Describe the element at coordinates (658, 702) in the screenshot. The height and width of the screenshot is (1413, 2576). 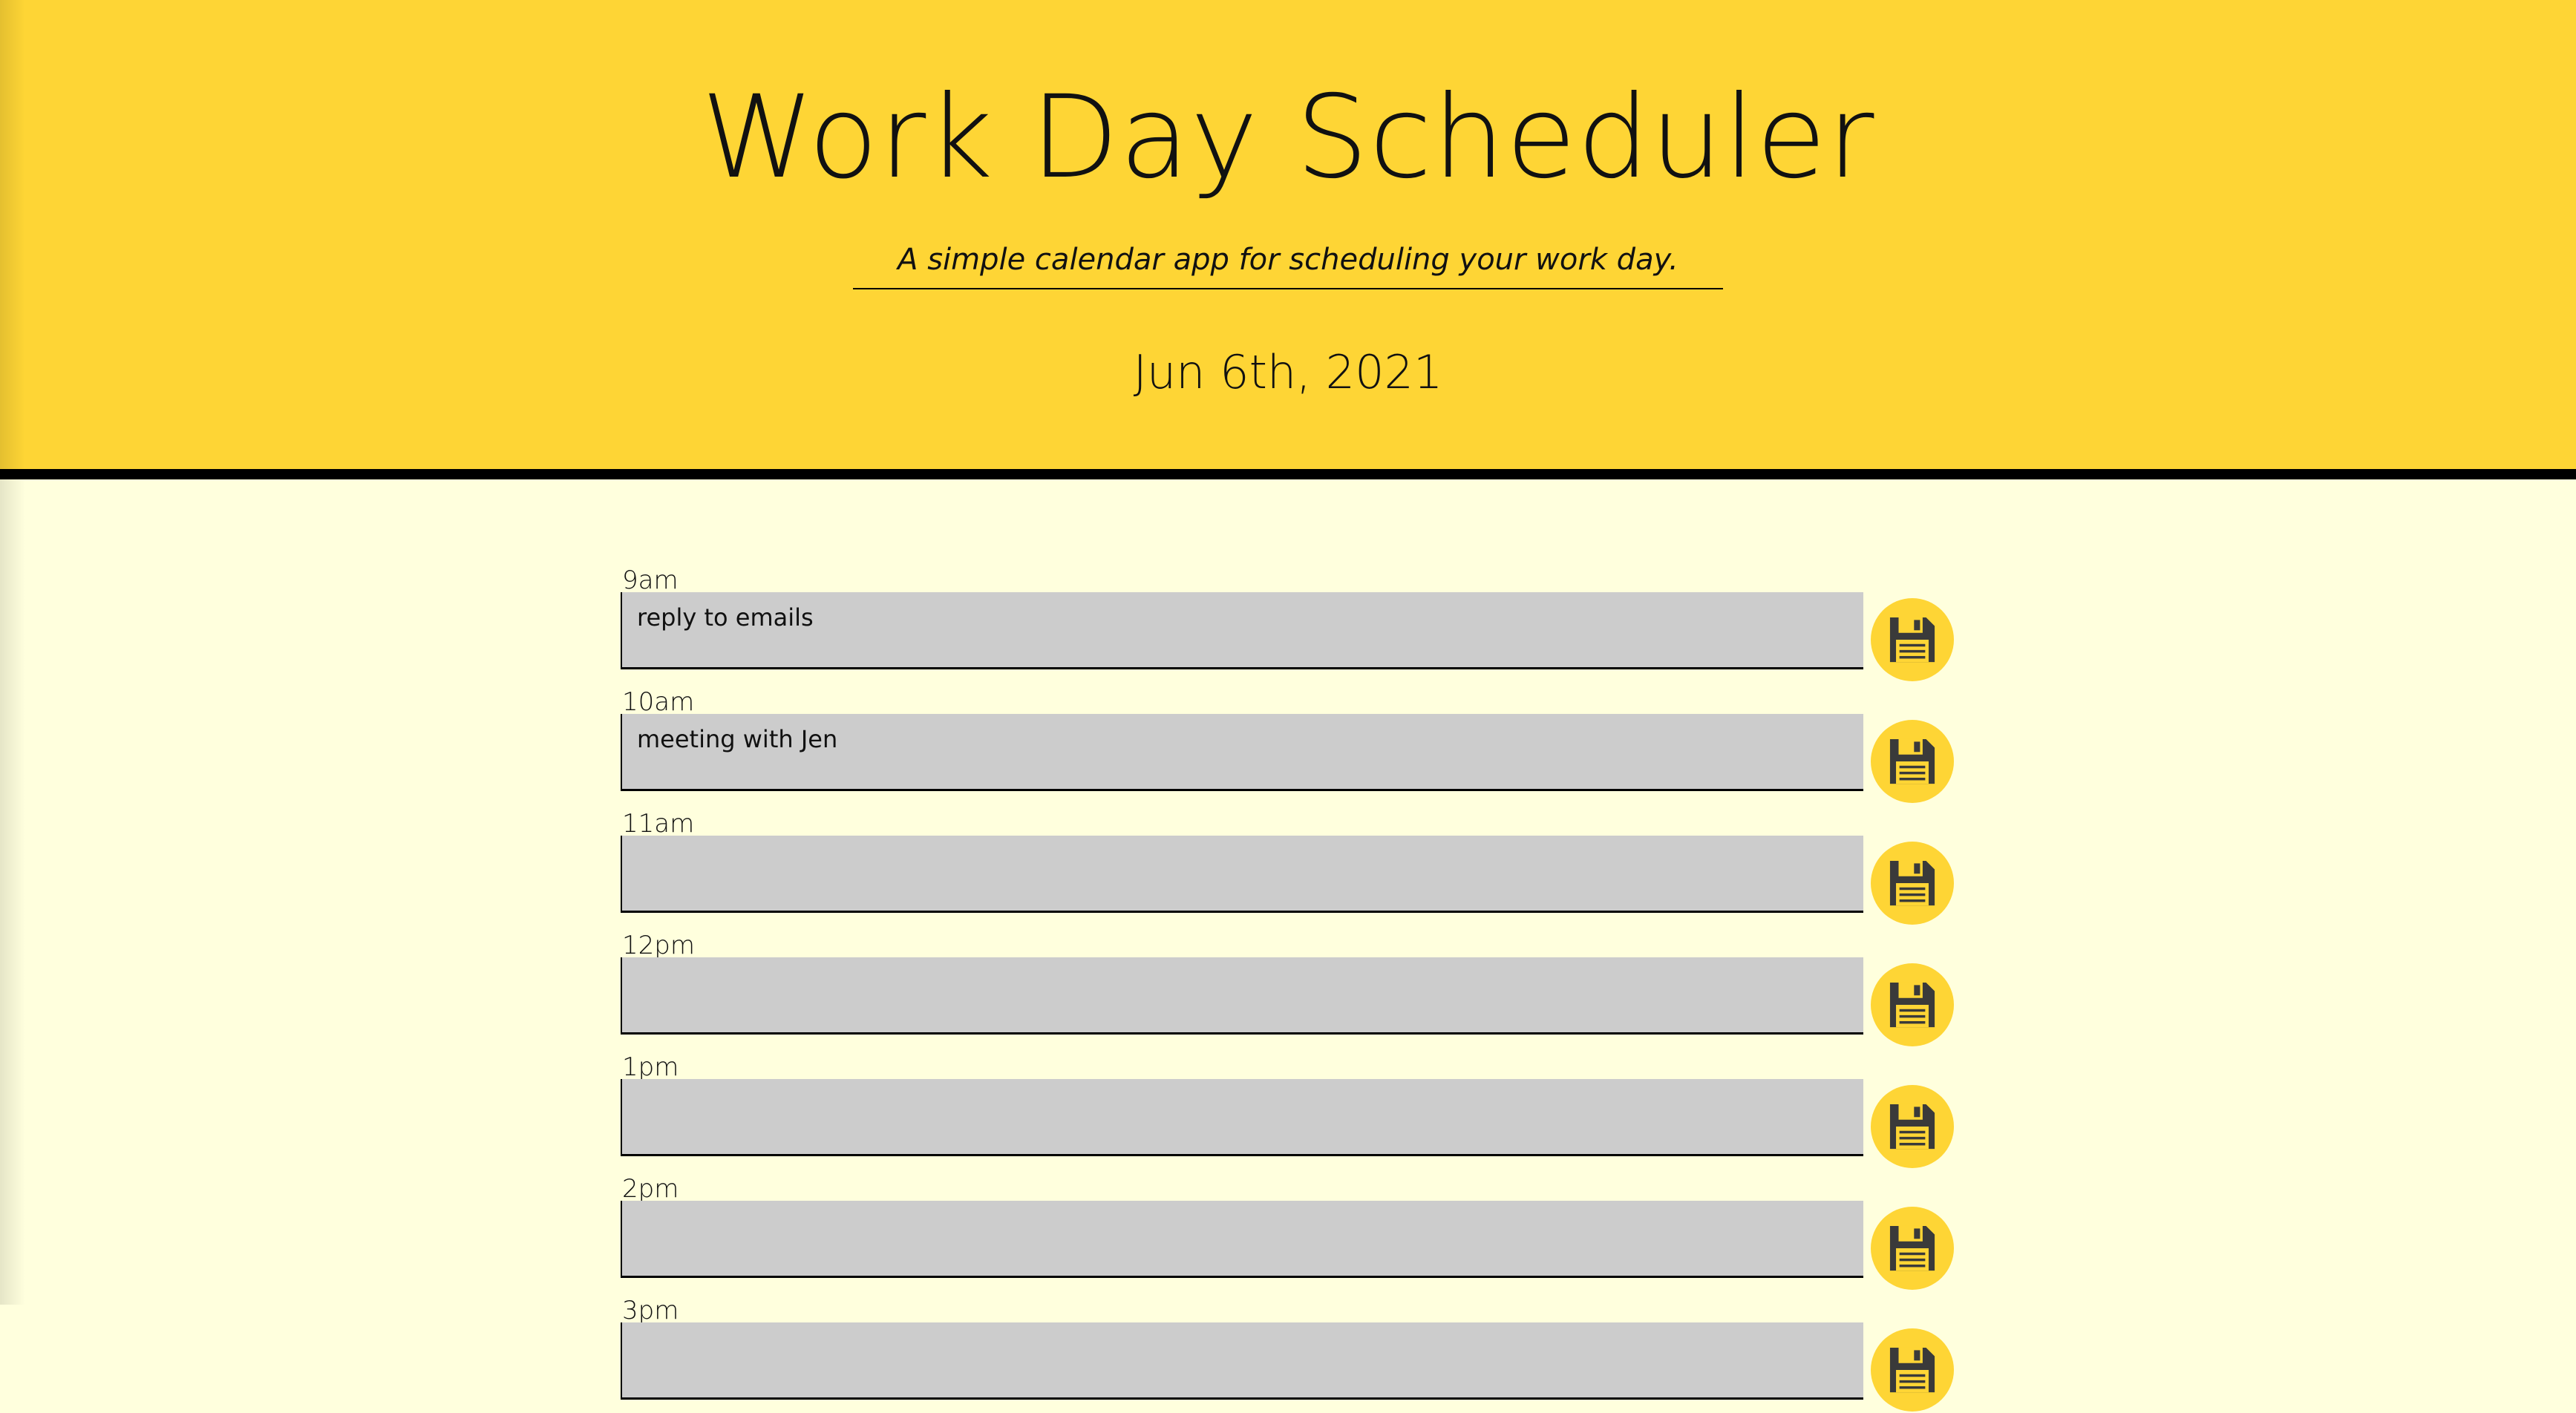
I see `hour-label: 10am` at that location.